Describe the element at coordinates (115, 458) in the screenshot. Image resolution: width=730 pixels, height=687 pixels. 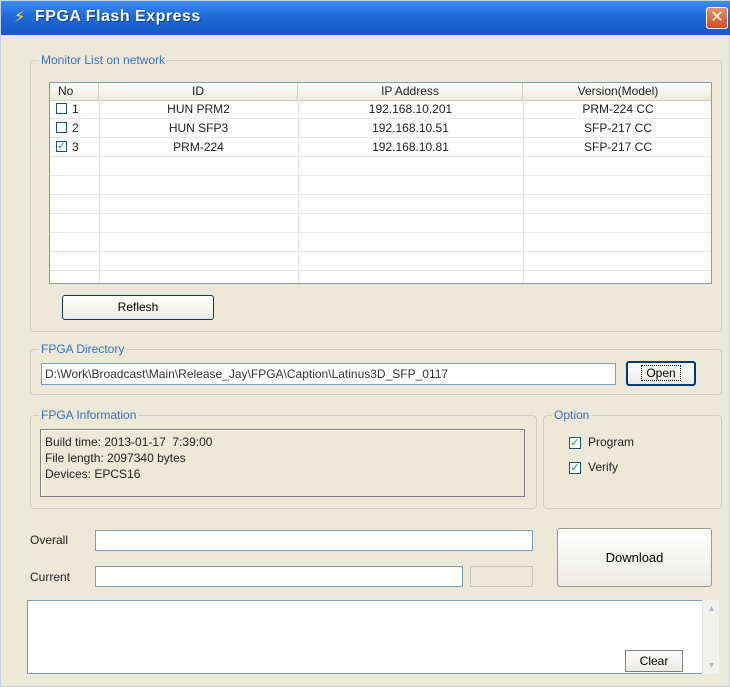
I see `file-length-text: File length: 2097340 bytes` at that location.